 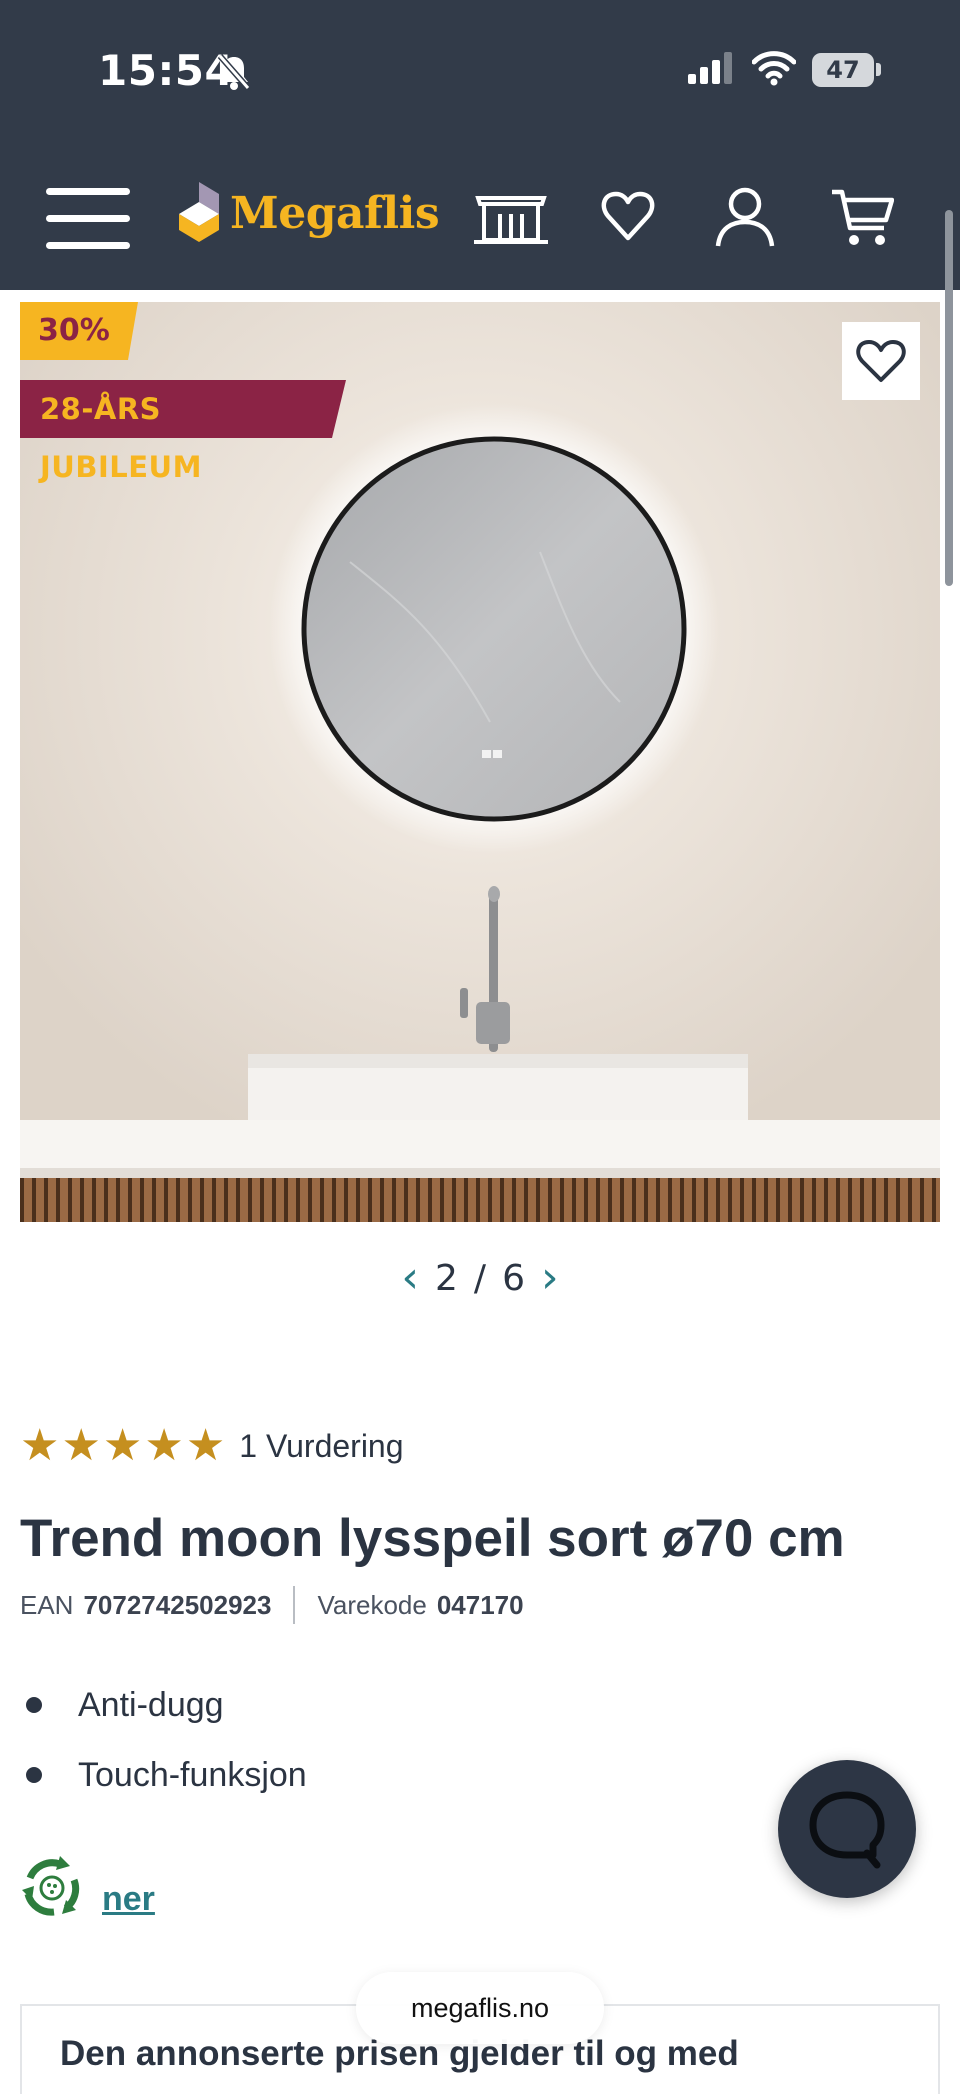 I want to click on wifi-icon, so click(x=774, y=70).